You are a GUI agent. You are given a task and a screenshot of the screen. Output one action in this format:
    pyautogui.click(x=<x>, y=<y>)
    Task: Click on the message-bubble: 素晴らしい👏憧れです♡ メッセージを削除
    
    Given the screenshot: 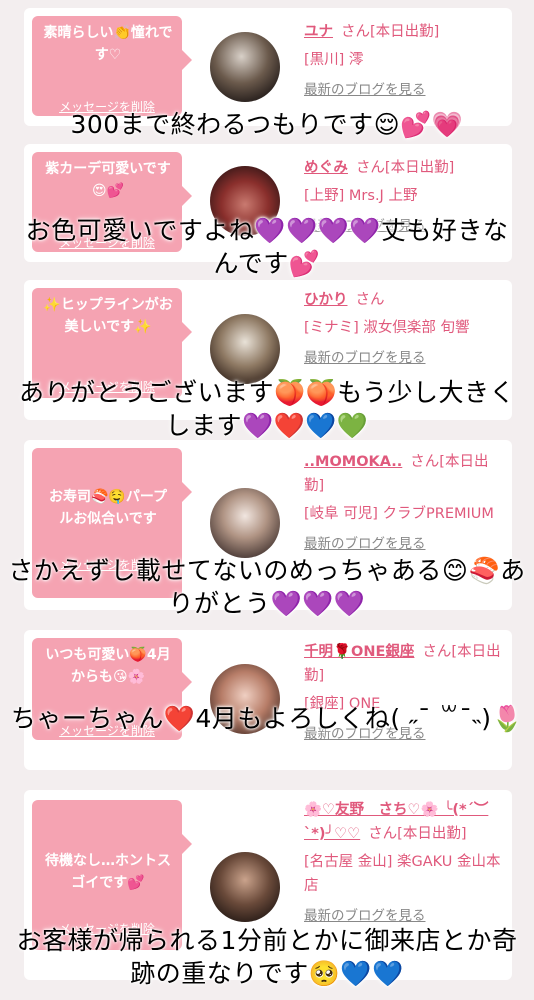 What is the action you would take?
    pyautogui.click(x=112, y=66)
    